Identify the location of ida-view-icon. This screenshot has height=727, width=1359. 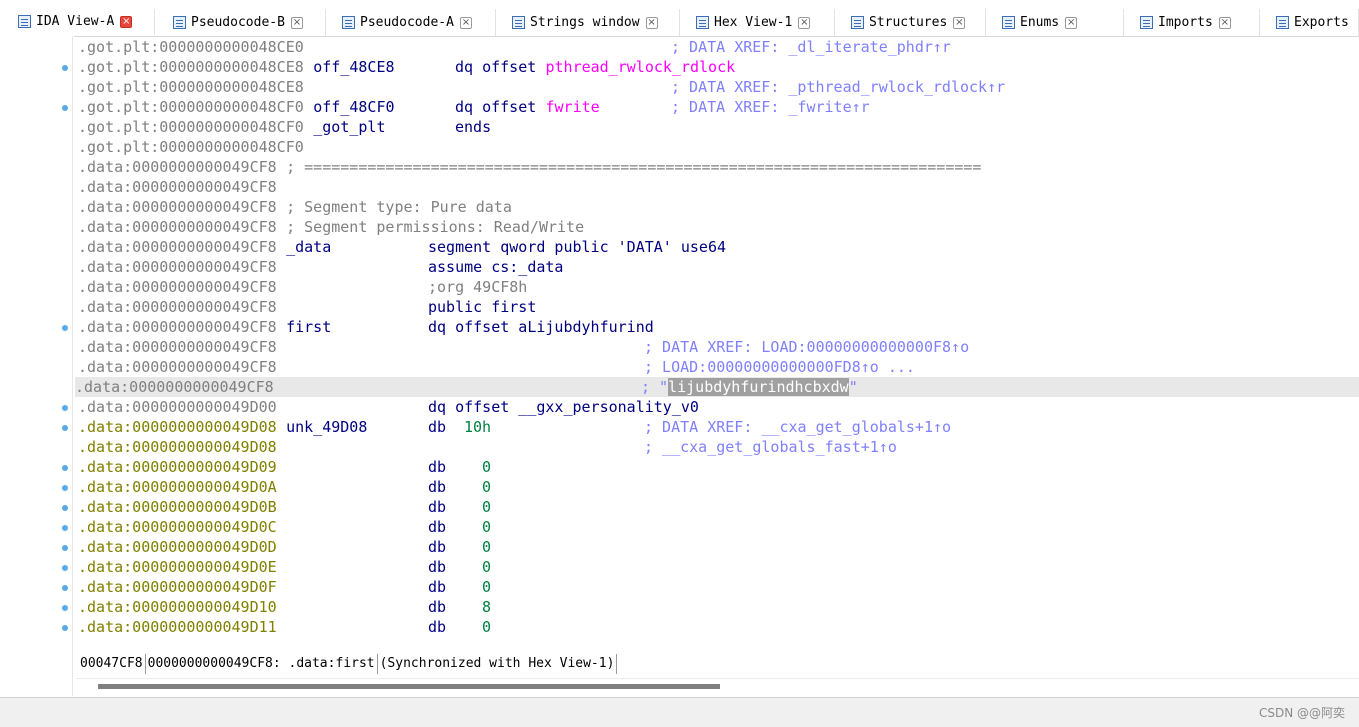
(24, 21).